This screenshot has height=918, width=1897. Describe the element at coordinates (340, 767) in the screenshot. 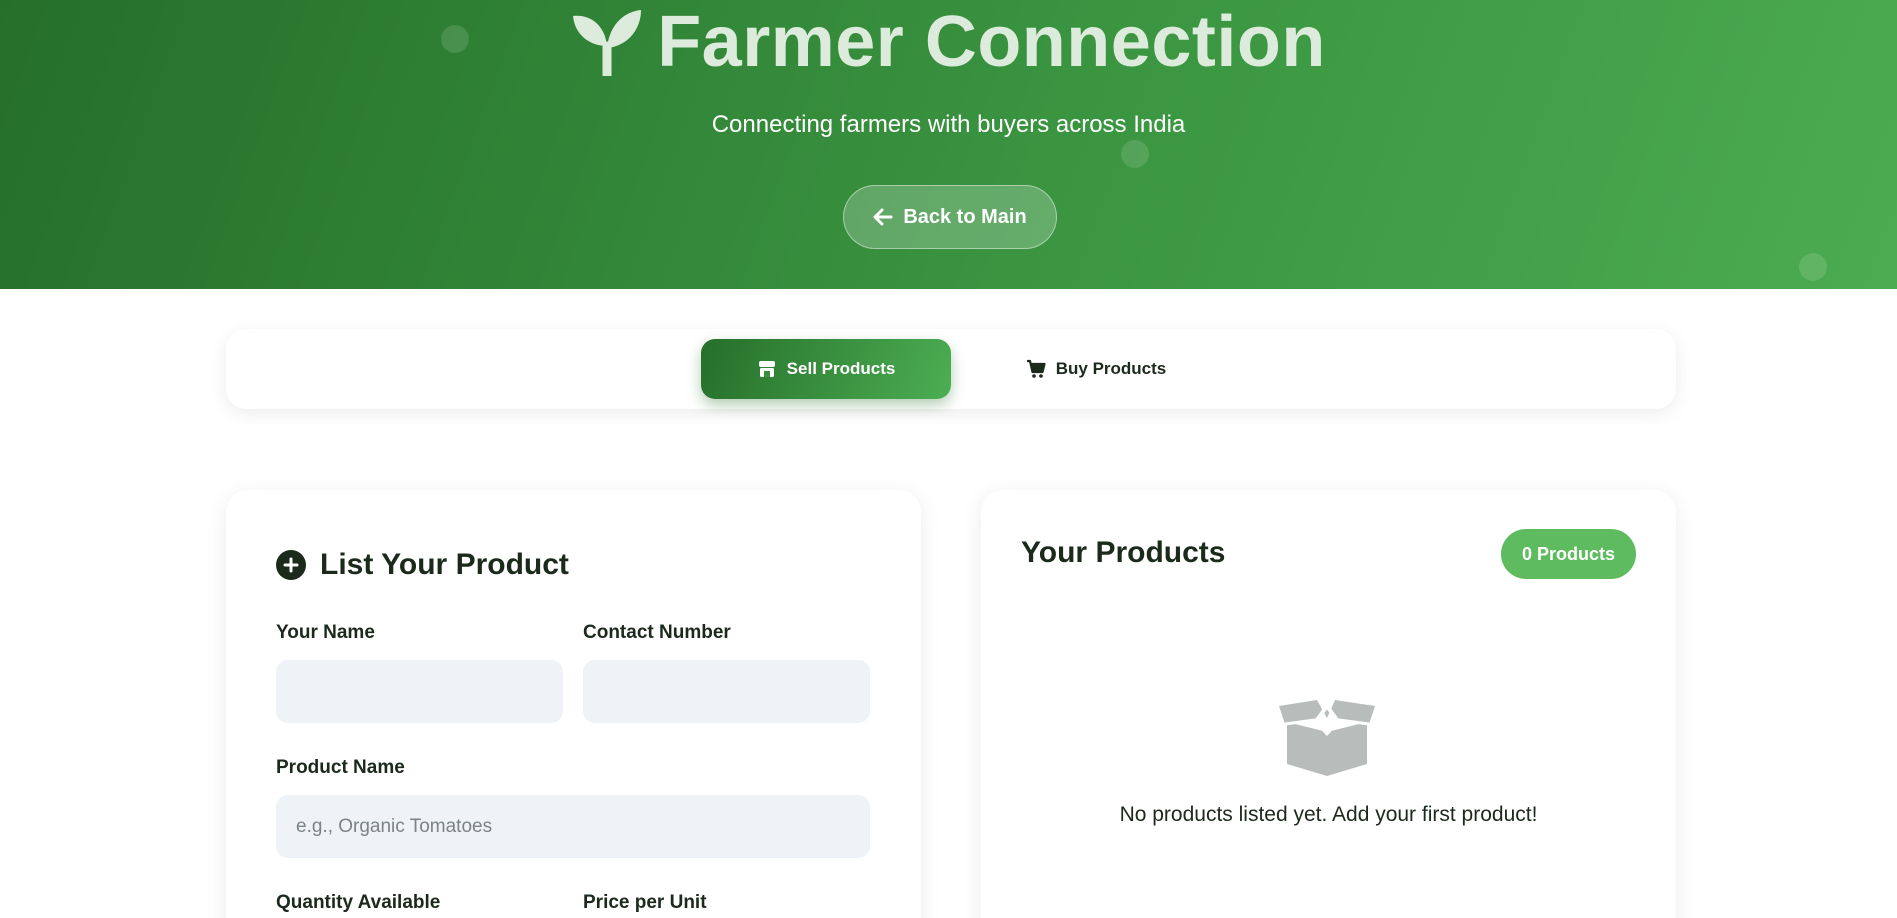

I see `product-name-label: Product Name` at that location.